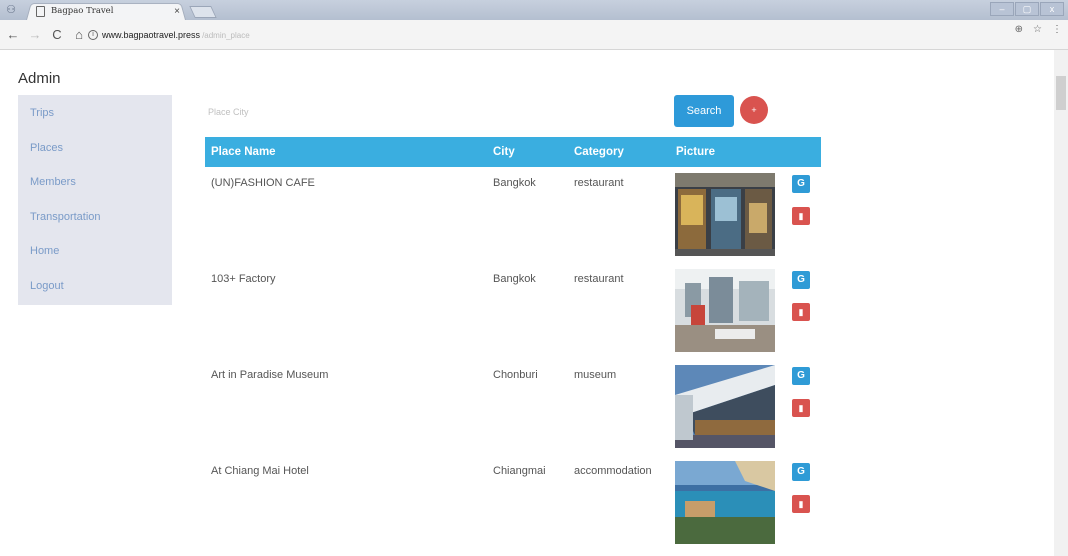 Image resolution: width=1068 pixels, height=556 pixels. What do you see at coordinates (243, 279) in the screenshot?
I see `cell-place-name: 103+ Factory` at bounding box center [243, 279].